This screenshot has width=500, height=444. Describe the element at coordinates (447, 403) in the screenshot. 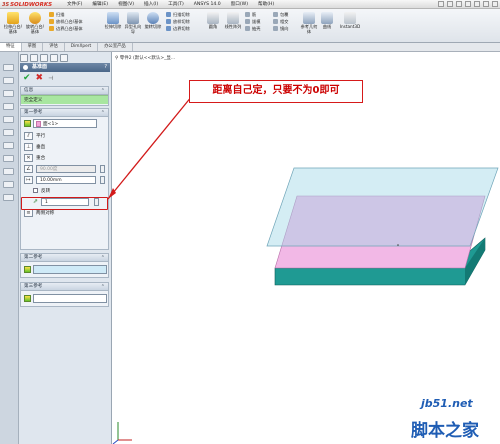

I see `watermark-site: jb51.net` at that location.